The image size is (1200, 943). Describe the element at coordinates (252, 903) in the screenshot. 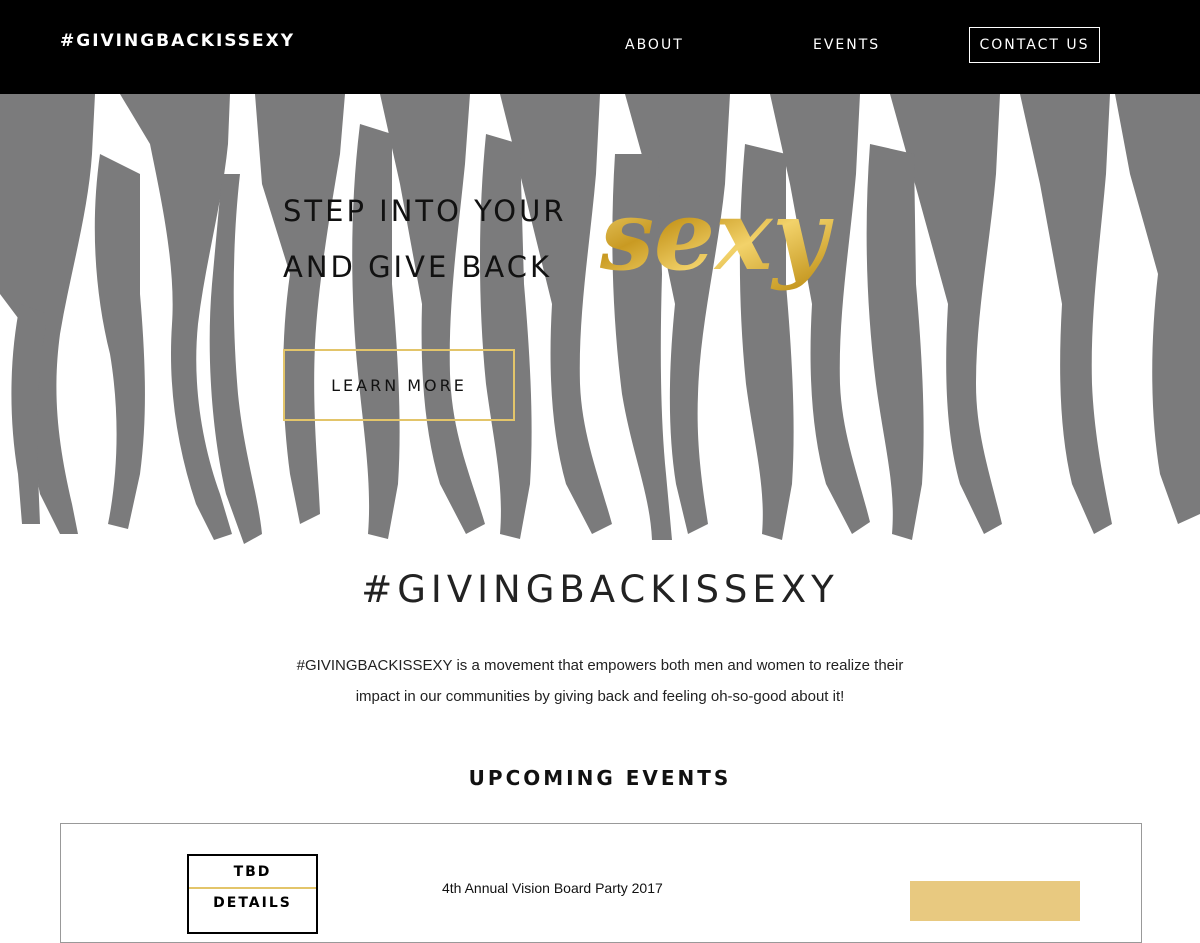

I see `event-date-bottom: DETAILS` at that location.